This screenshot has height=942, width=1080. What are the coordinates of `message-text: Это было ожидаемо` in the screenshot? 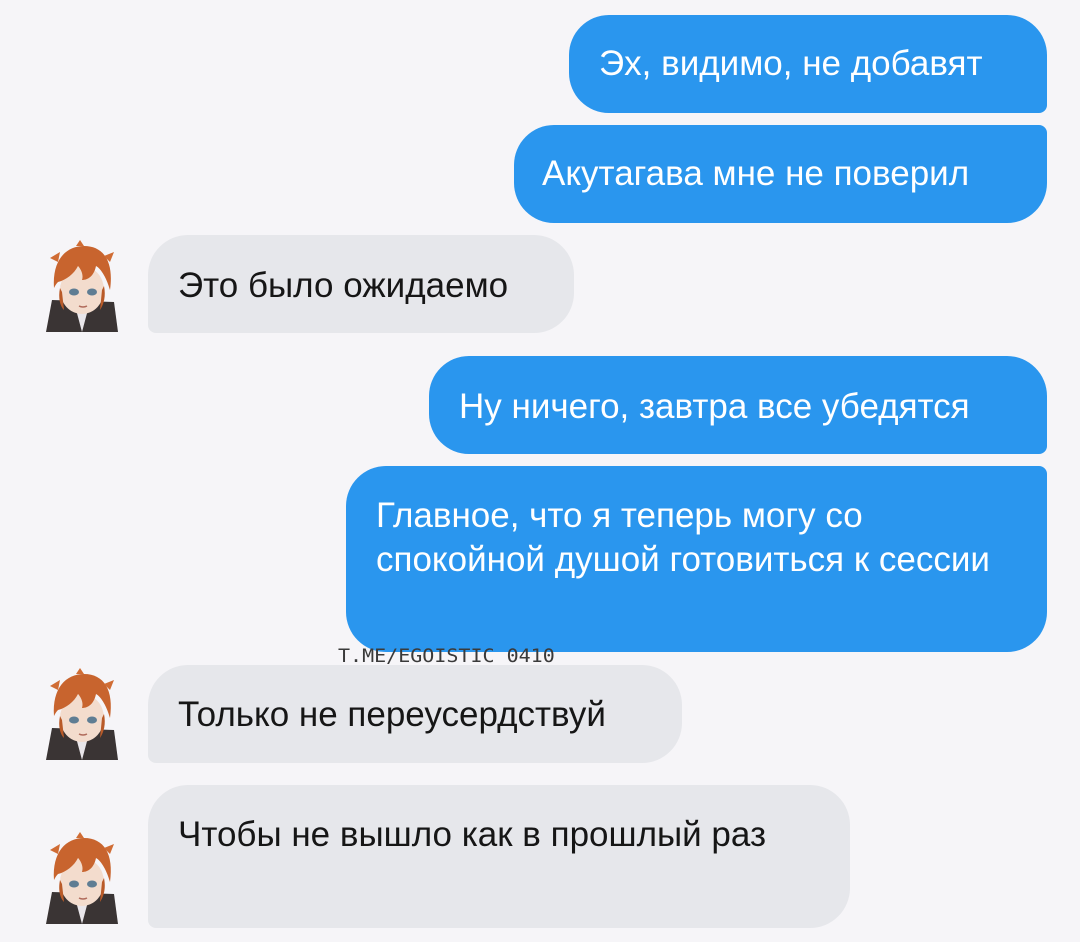 It's located at (343, 285).